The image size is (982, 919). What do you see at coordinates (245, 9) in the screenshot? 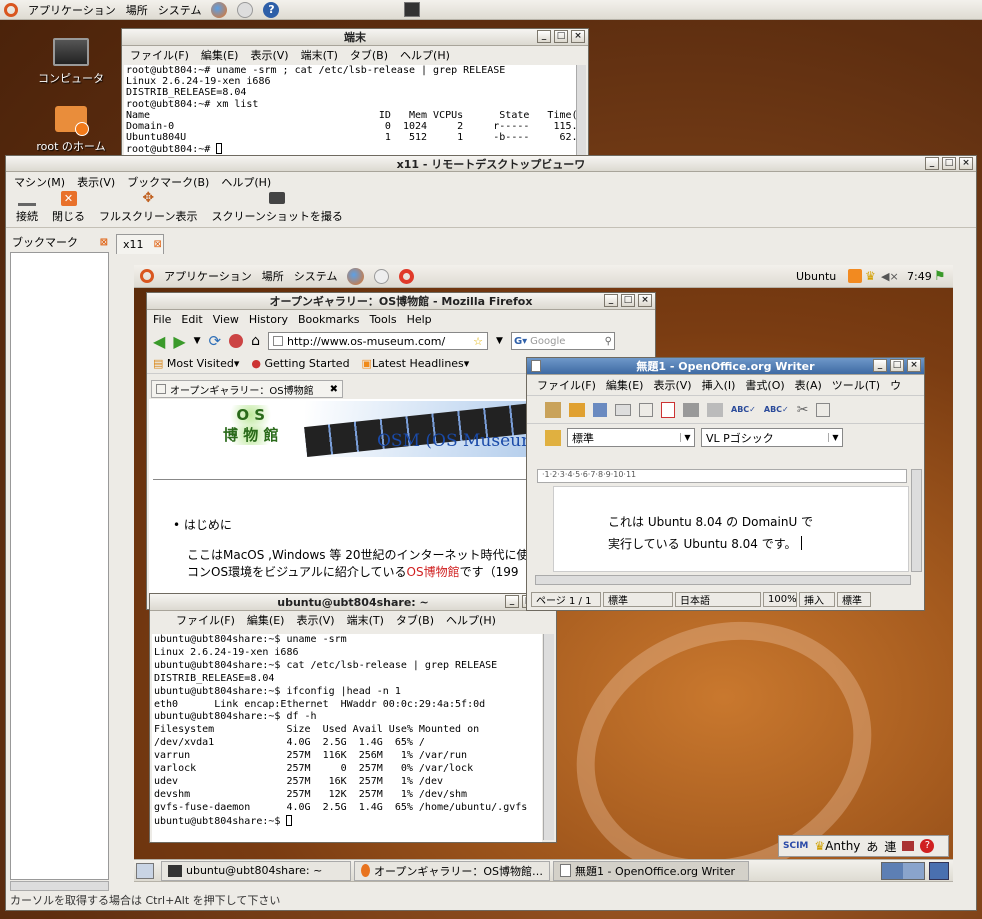
I see `mail-launcher-icon` at bounding box center [245, 9].